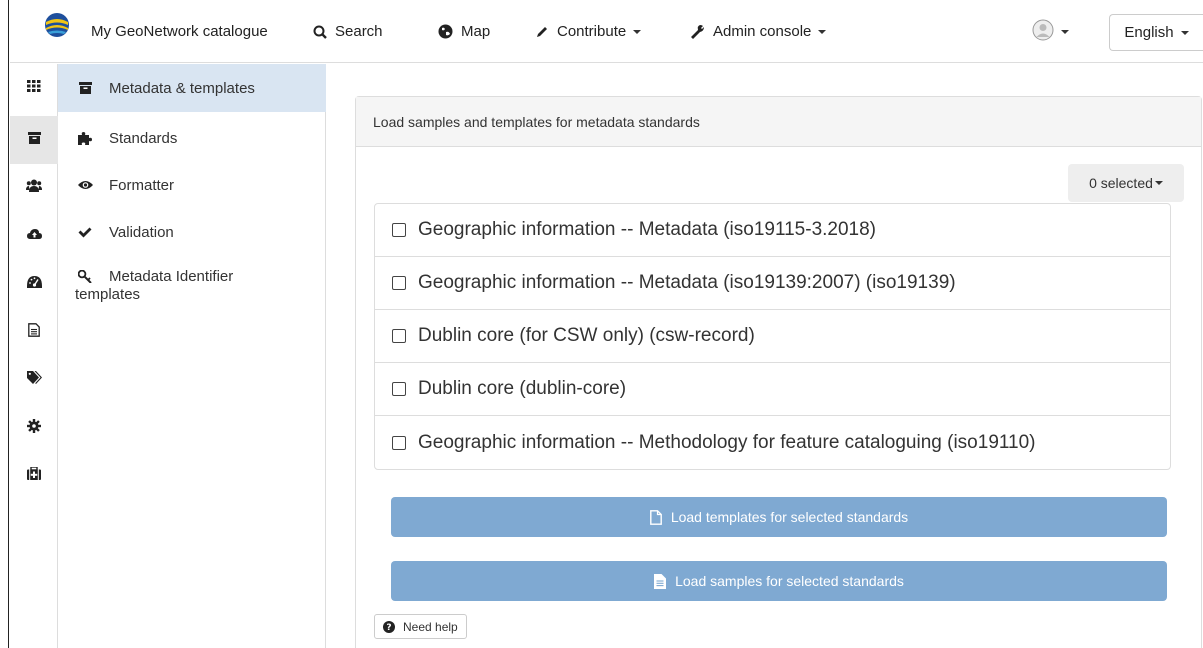 The image size is (1203, 648). I want to click on eye-icon, so click(85, 185).